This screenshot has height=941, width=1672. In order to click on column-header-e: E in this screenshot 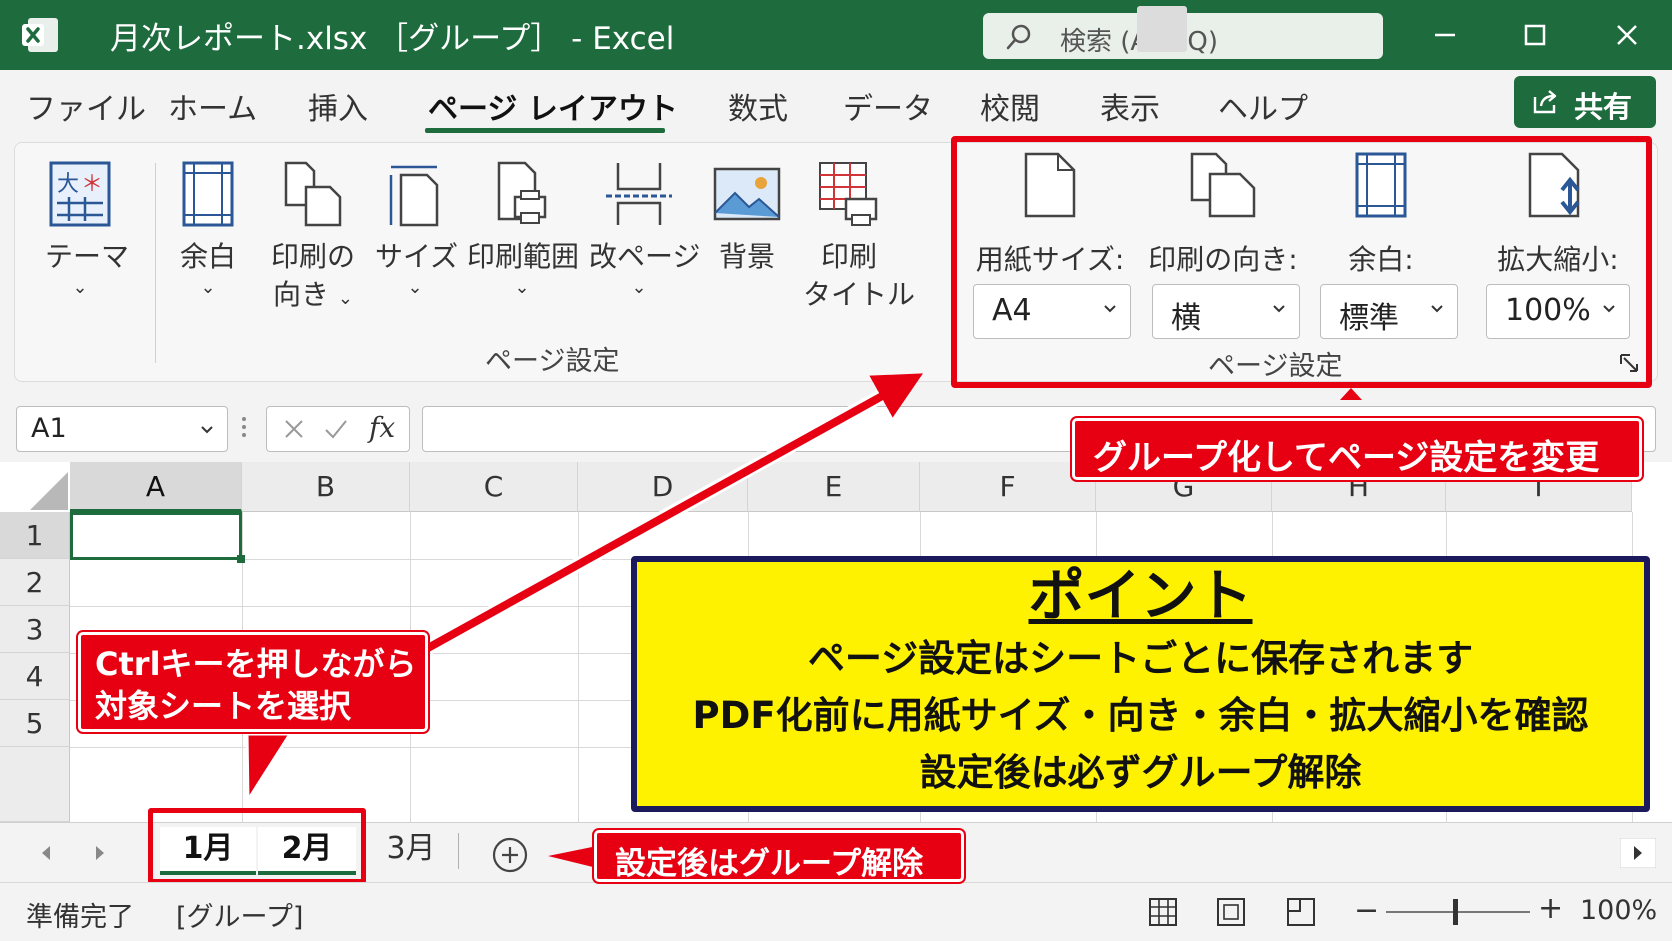, I will do `click(834, 487)`.